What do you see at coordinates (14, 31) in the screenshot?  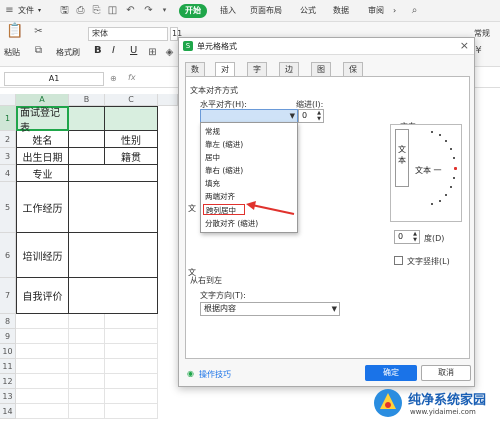 I see `paste-icon: 📋` at bounding box center [14, 31].